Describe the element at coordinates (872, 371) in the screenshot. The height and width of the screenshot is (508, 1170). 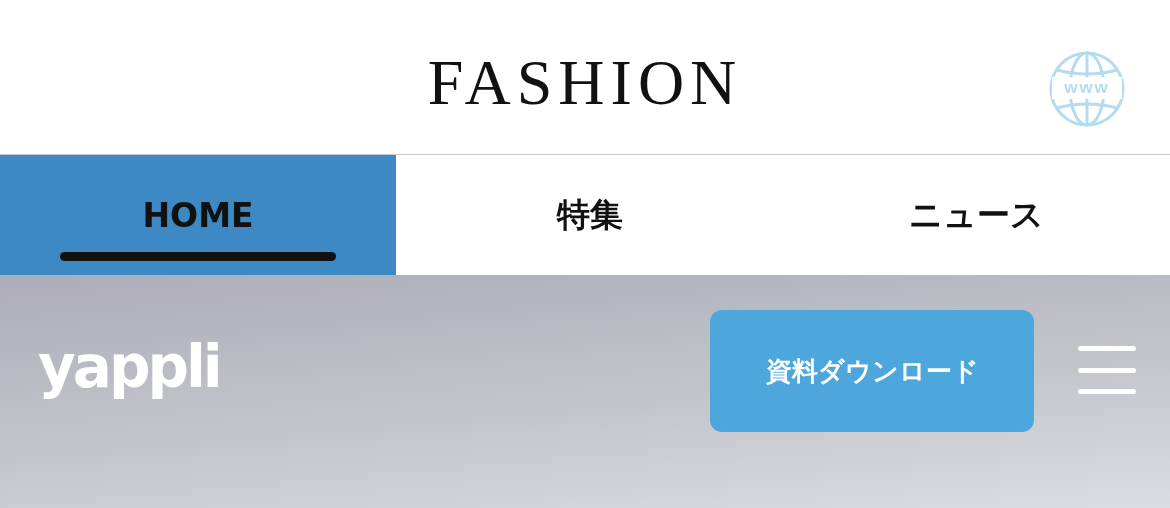
I see `download-button: 資料ダウンロード` at that location.